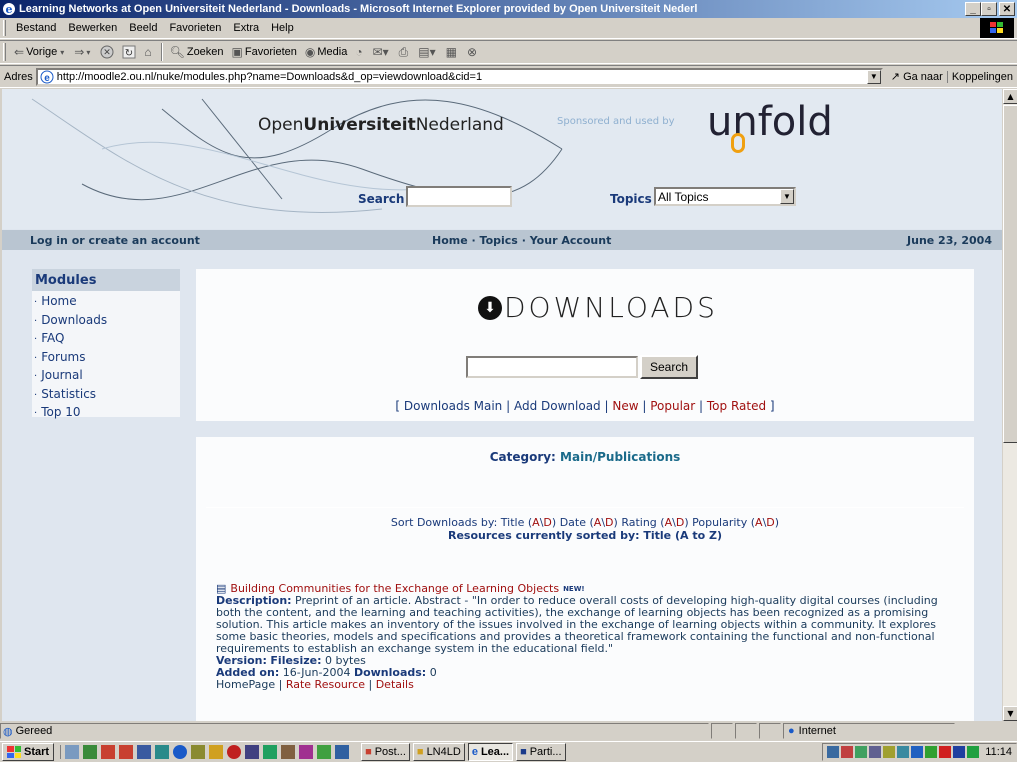 This screenshot has height=762, width=1017. Describe the element at coordinates (107, 339) in the screenshot. I see `module-item-faq: · FAQ` at that location.